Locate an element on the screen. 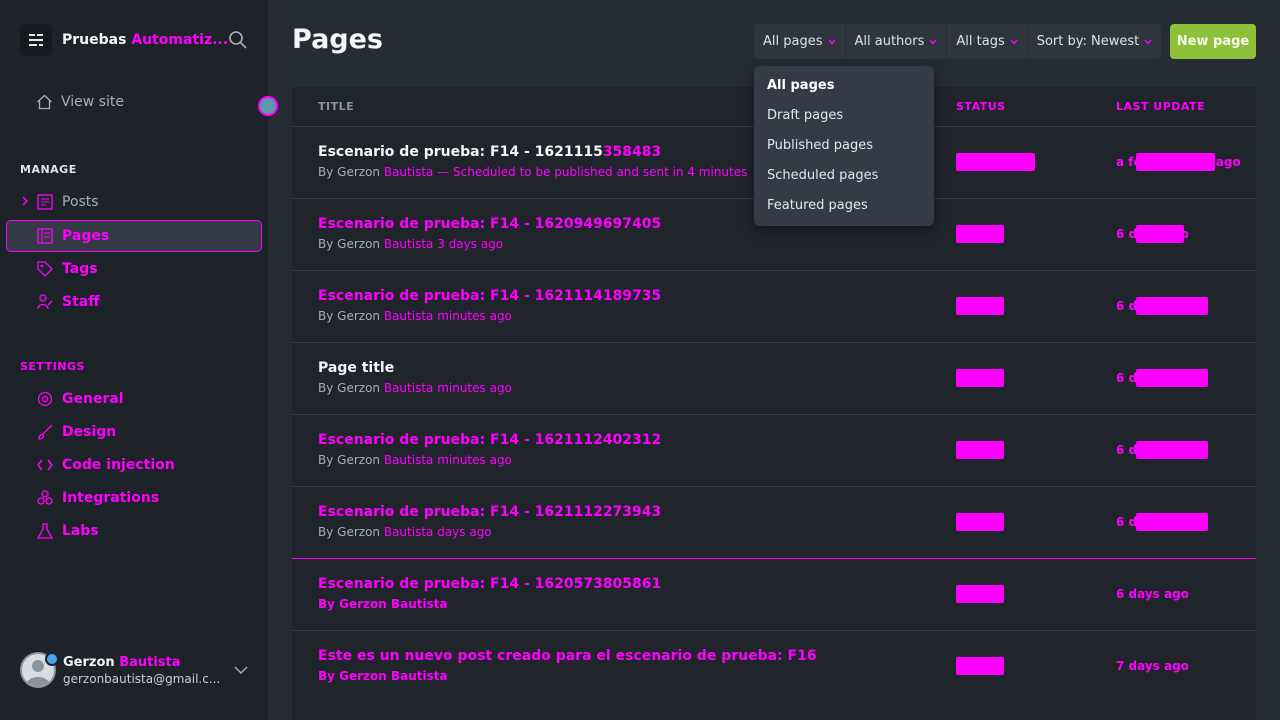 The image size is (1280, 720). dropdown-item-featured-pages: Featured pages is located at coordinates (844, 205).